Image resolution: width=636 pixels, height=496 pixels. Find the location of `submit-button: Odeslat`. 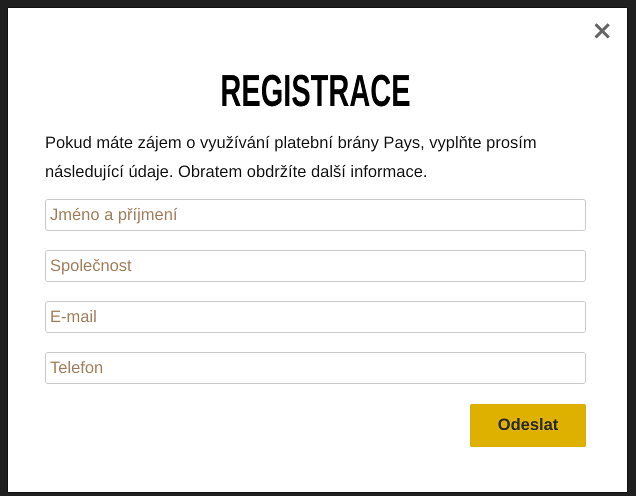

submit-button: Odeslat is located at coordinates (528, 425).